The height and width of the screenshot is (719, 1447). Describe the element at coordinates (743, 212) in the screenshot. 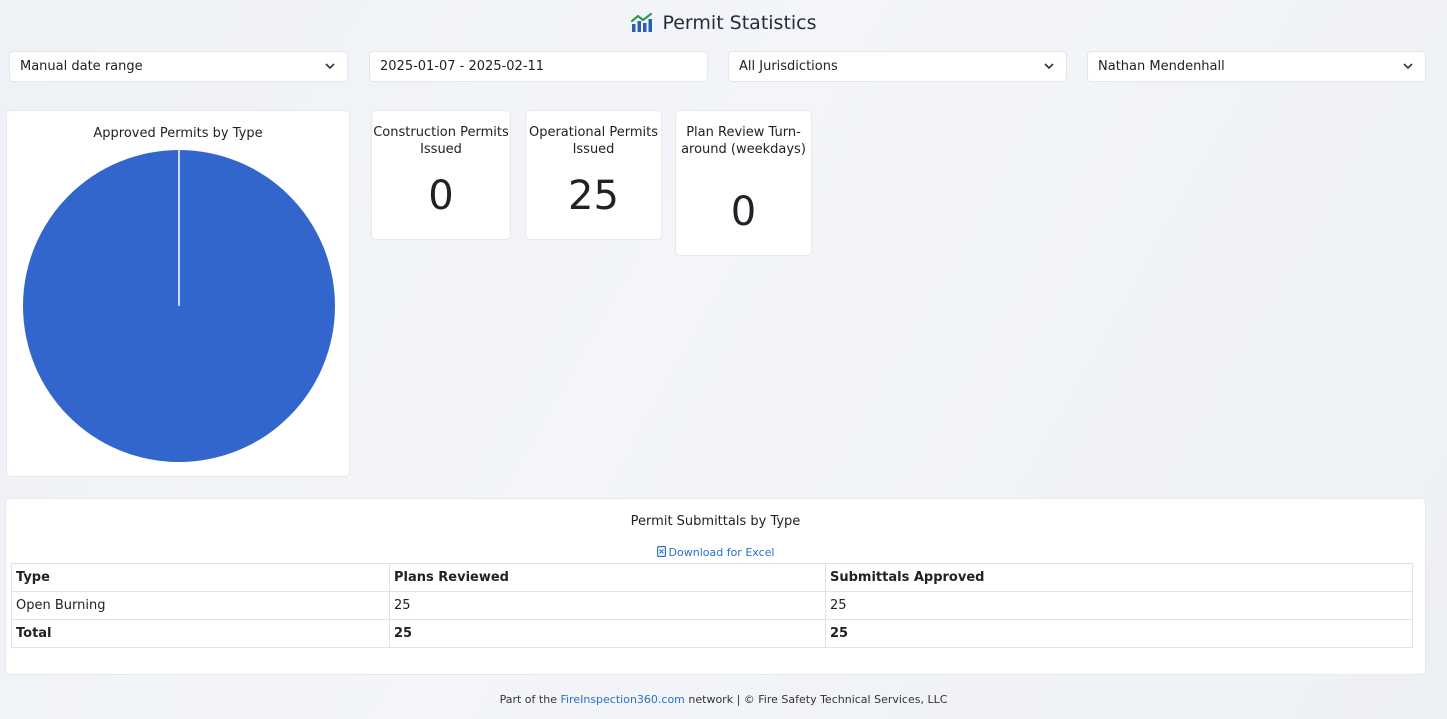

I see `plan-review-value: 0` at that location.